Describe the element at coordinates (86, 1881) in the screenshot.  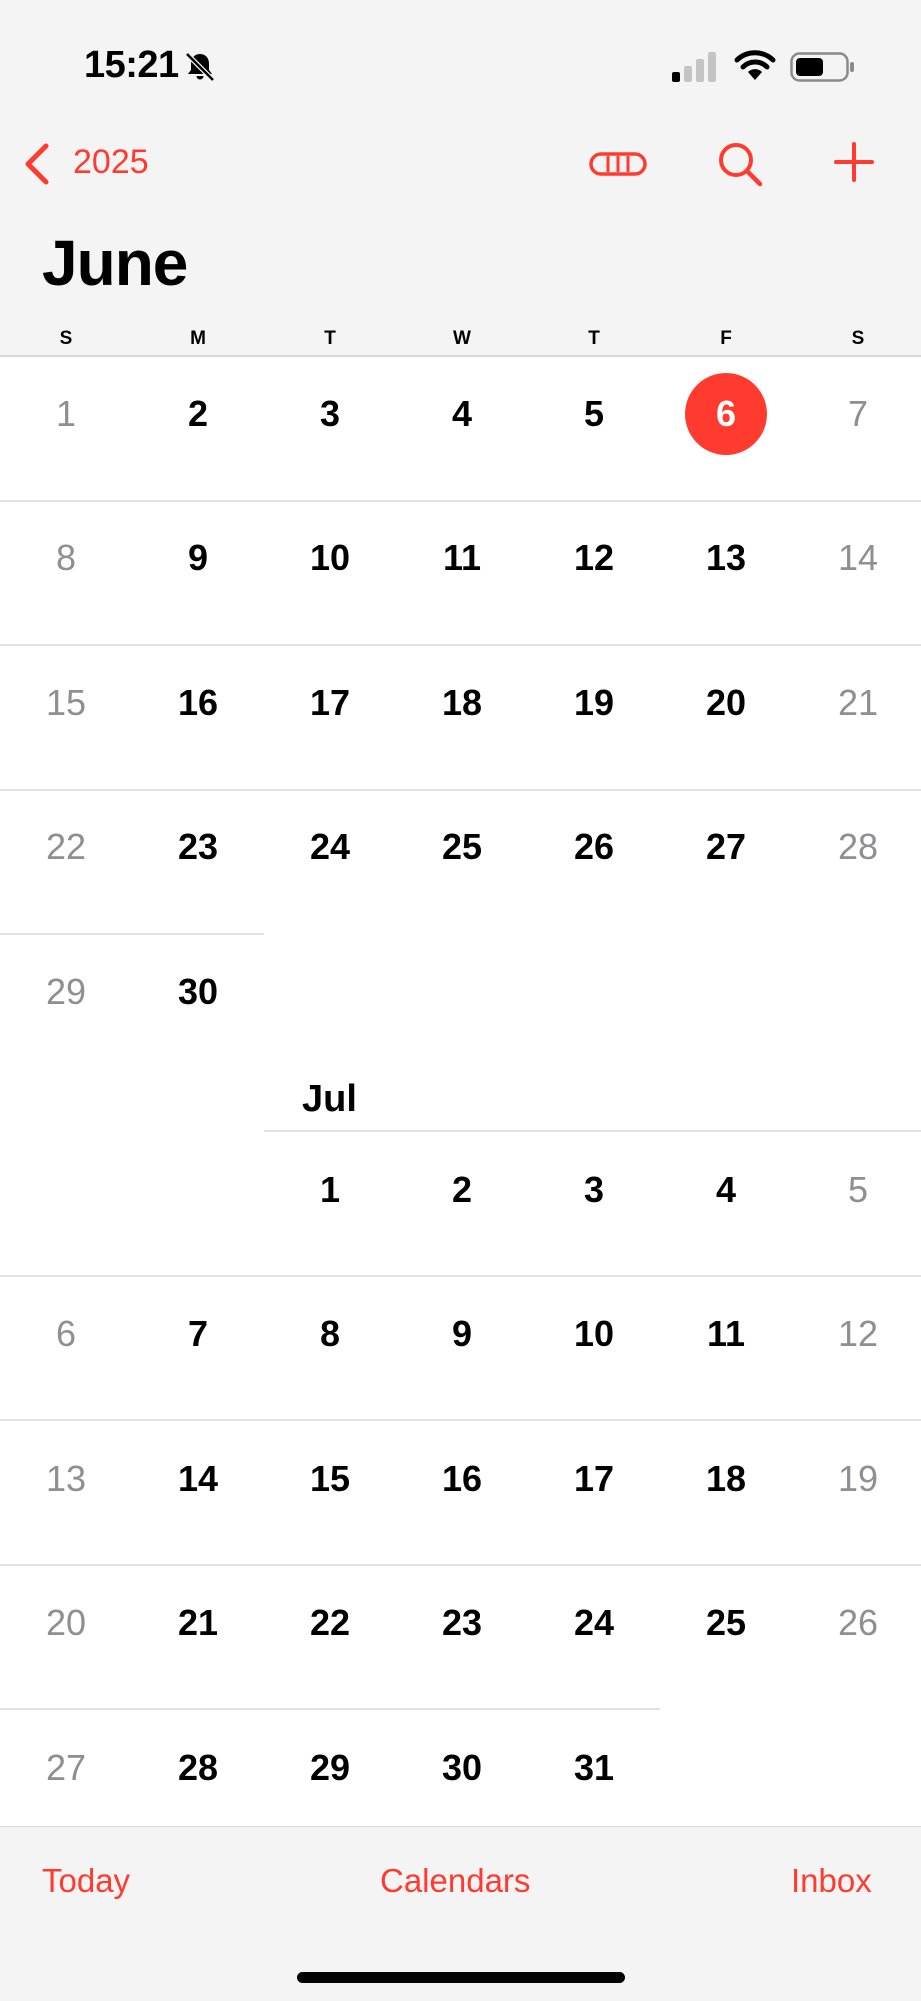
I see `today-button: Today` at that location.